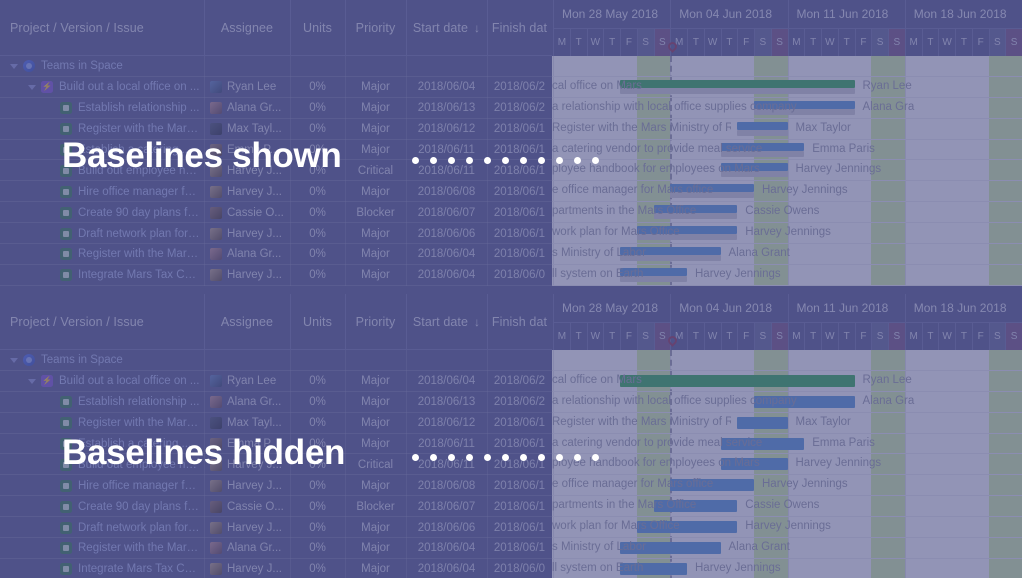 This screenshot has width=1022, height=578. I want to click on cell-priority, so click(375, 360).